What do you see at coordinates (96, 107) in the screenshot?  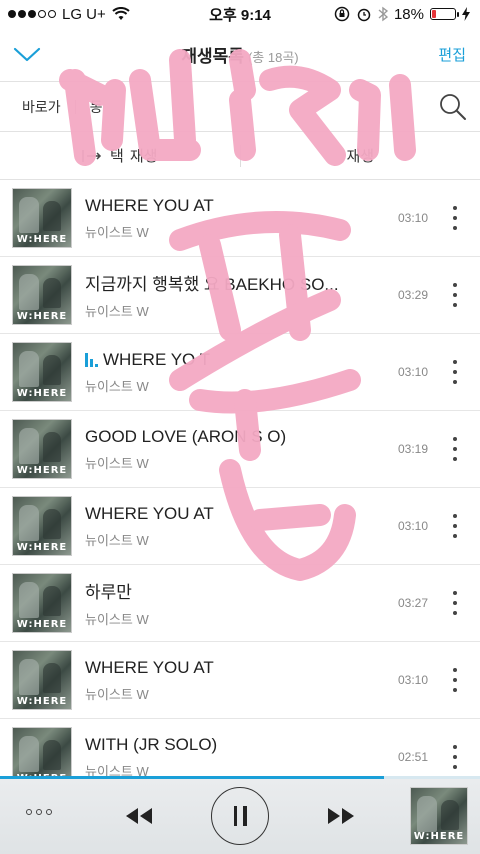 I see `shortcut-item: 동` at bounding box center [96, 107].